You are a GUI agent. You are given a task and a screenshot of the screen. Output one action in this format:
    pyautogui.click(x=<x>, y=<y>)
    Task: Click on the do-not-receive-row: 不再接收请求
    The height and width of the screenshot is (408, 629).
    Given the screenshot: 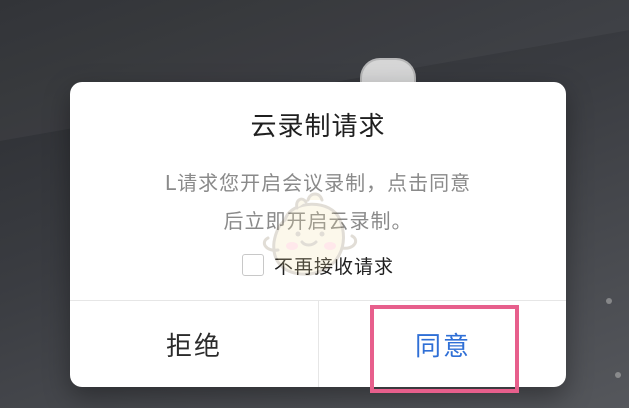 What is the action you would take?
    pyautogui.click(x=318, y=265)
    